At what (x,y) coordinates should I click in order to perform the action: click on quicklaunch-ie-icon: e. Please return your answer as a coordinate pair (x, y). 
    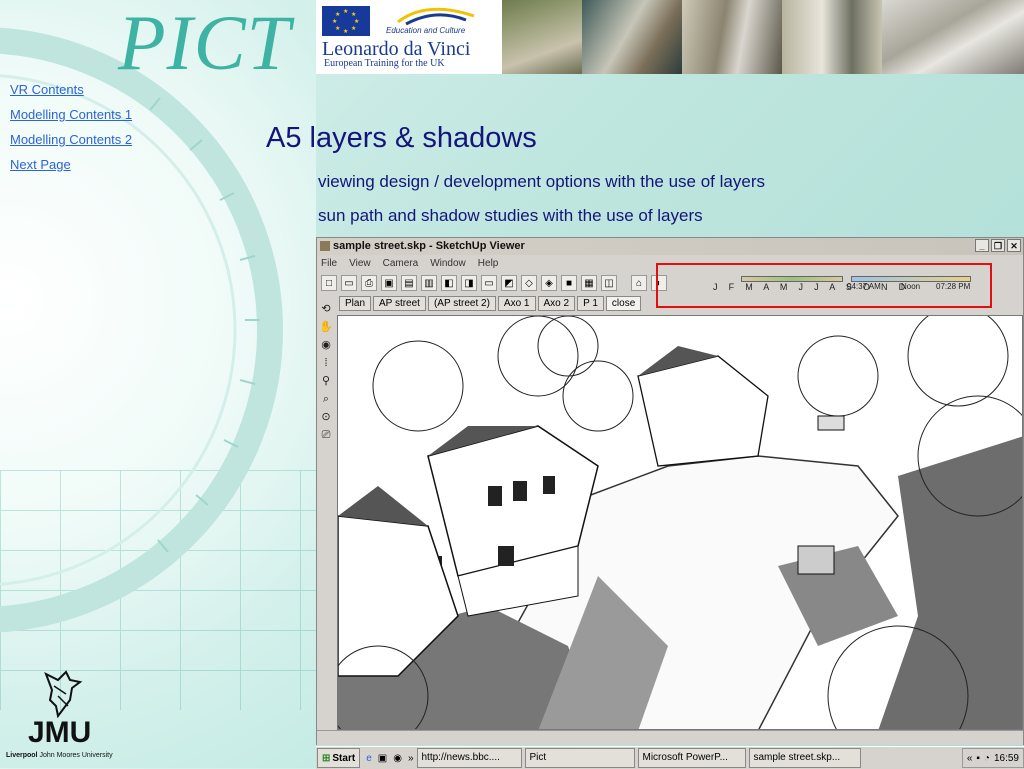
    Looking at the image, I should click on (369, 758).